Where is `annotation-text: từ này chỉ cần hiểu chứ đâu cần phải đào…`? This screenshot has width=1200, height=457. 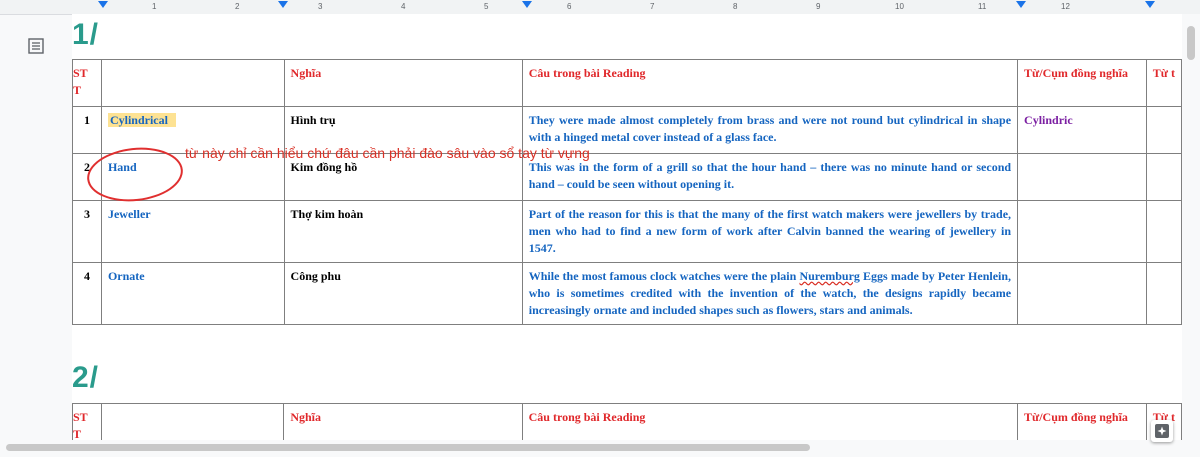 annotation-text: từ này chỉ cần hiểu chứ đâu cần phải đào… is located at coordinates (387, 153).